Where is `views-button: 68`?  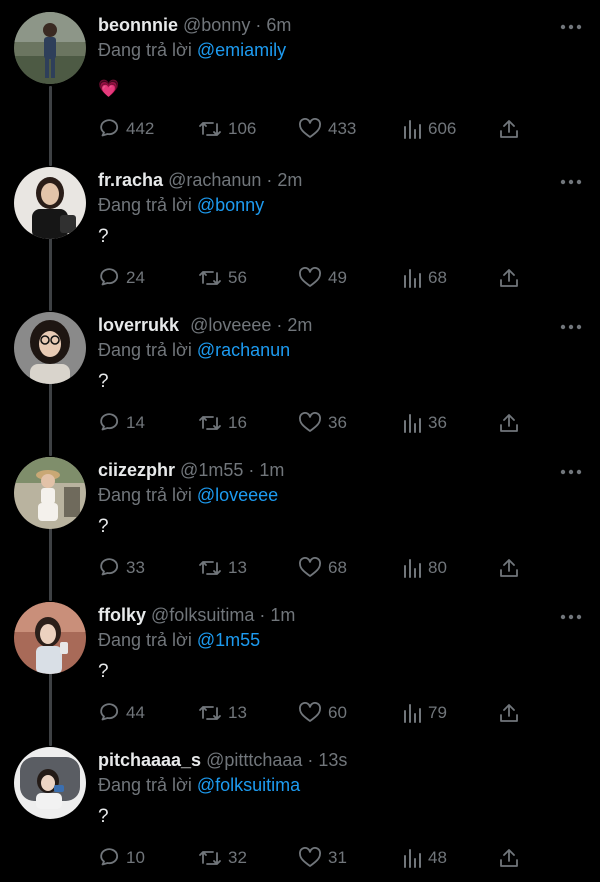 views-button: 68 is located at coordinates (424, 278).